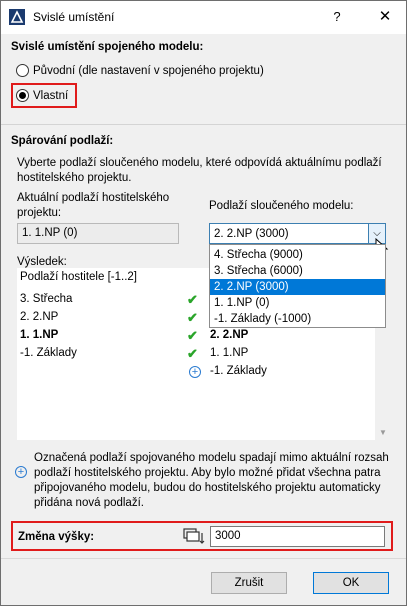 This screenshot has height=606, width=407. I want to click on section-divider, so click(203, 124).